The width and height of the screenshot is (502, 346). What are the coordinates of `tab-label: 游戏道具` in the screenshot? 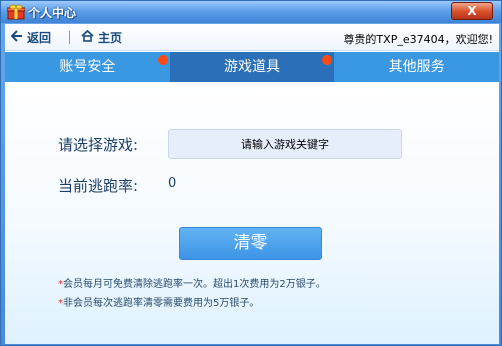 It's located at (252, 67).